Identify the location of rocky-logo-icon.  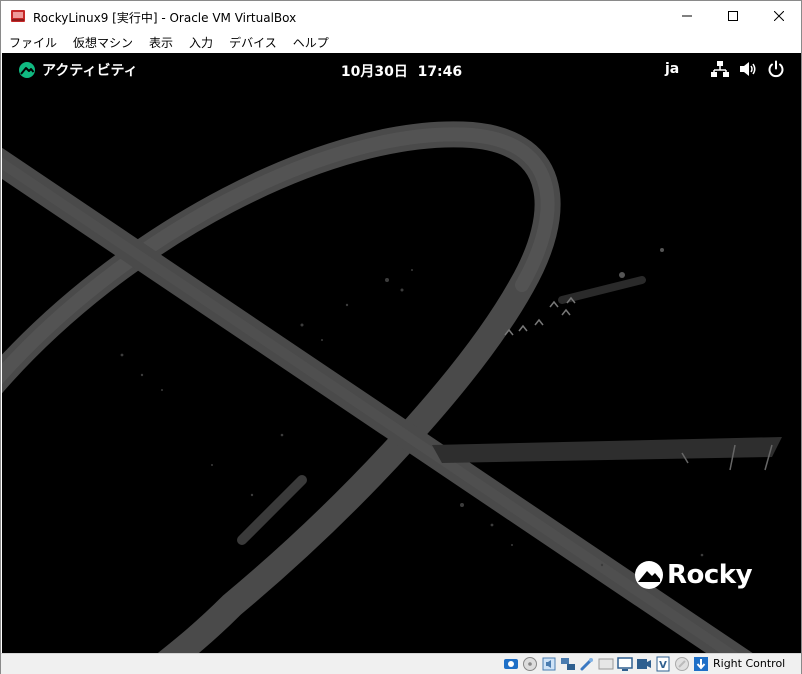
(27, 70).